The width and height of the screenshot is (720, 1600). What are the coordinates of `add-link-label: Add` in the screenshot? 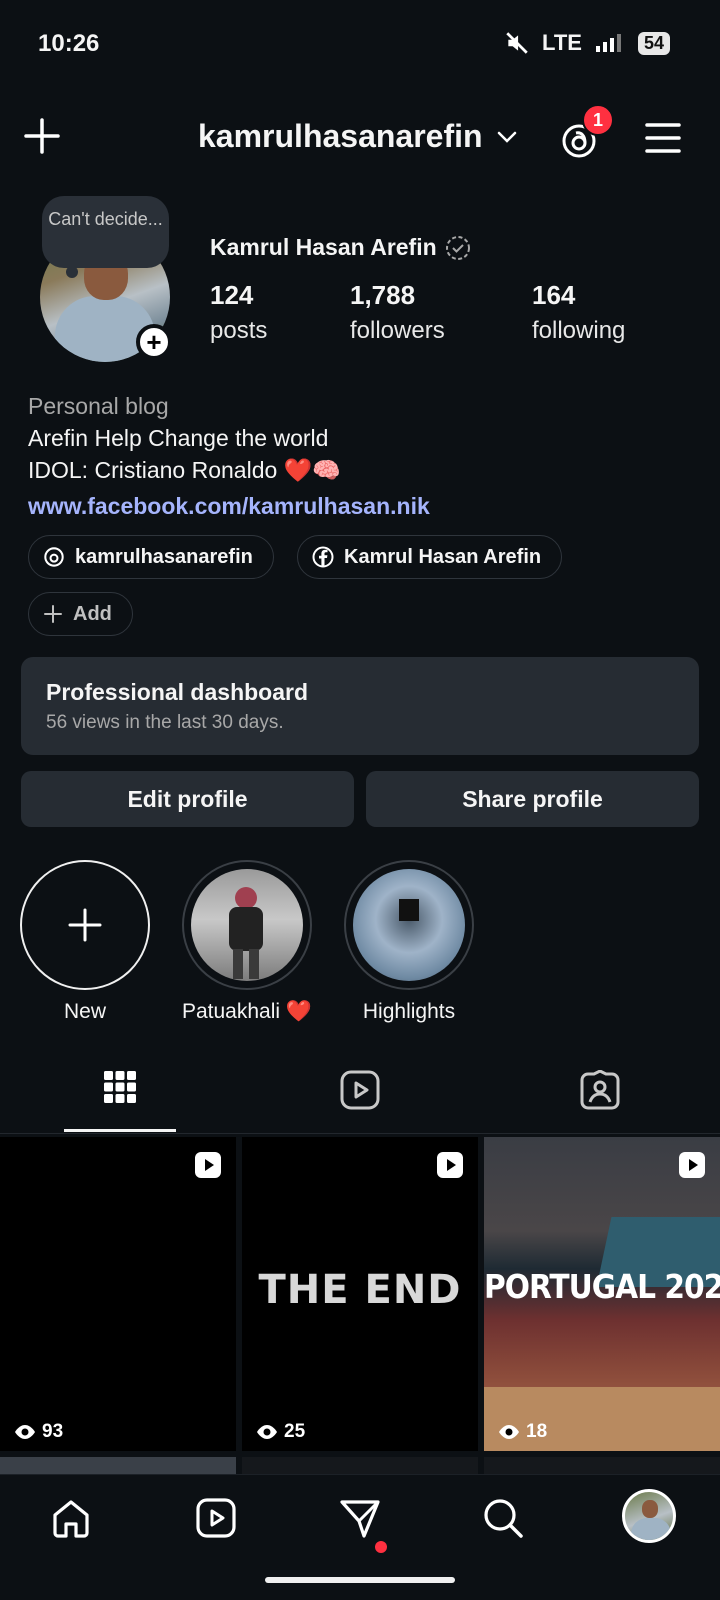 It's located at (92, 613).